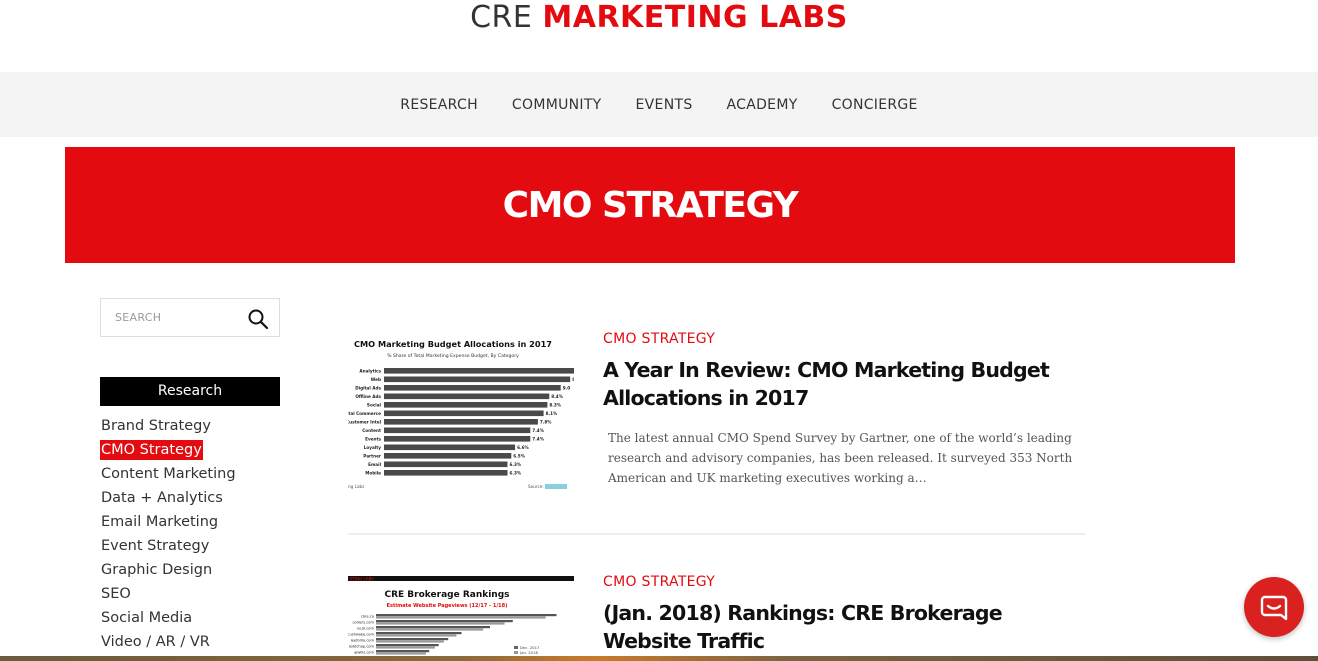 This screenshot has height=661, width=1318. I want to click on thumb-footer-left: ng Labs, so click(356, 486).